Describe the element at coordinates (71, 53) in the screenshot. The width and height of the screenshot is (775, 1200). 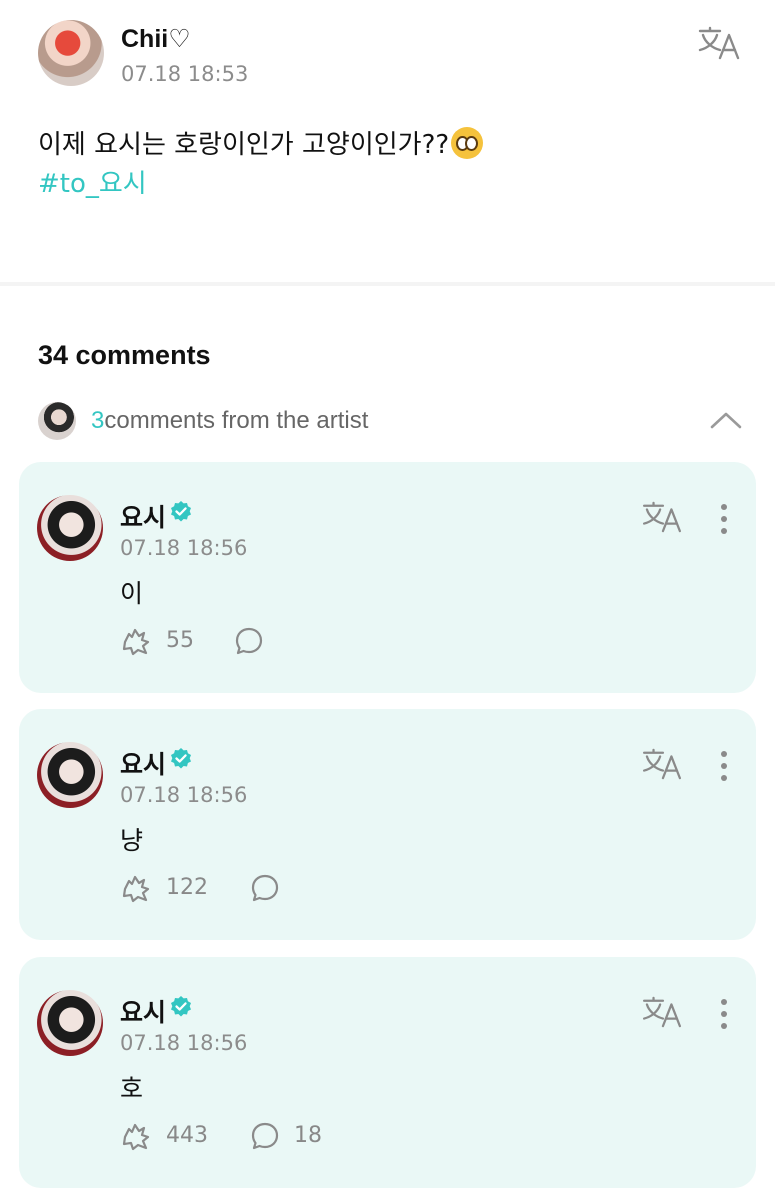
I see `post-author-avatar` at that location.